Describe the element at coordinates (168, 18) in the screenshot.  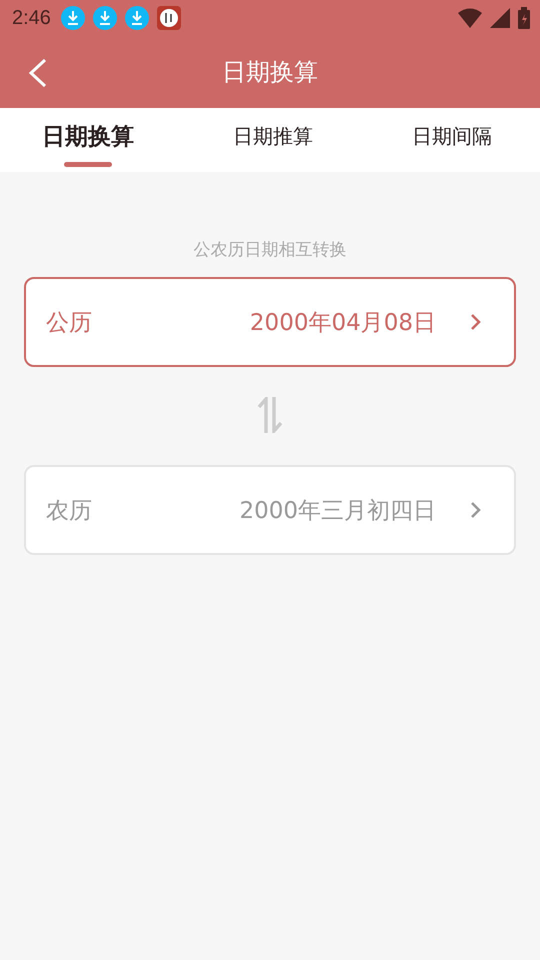
I see `app-icon` at that location.